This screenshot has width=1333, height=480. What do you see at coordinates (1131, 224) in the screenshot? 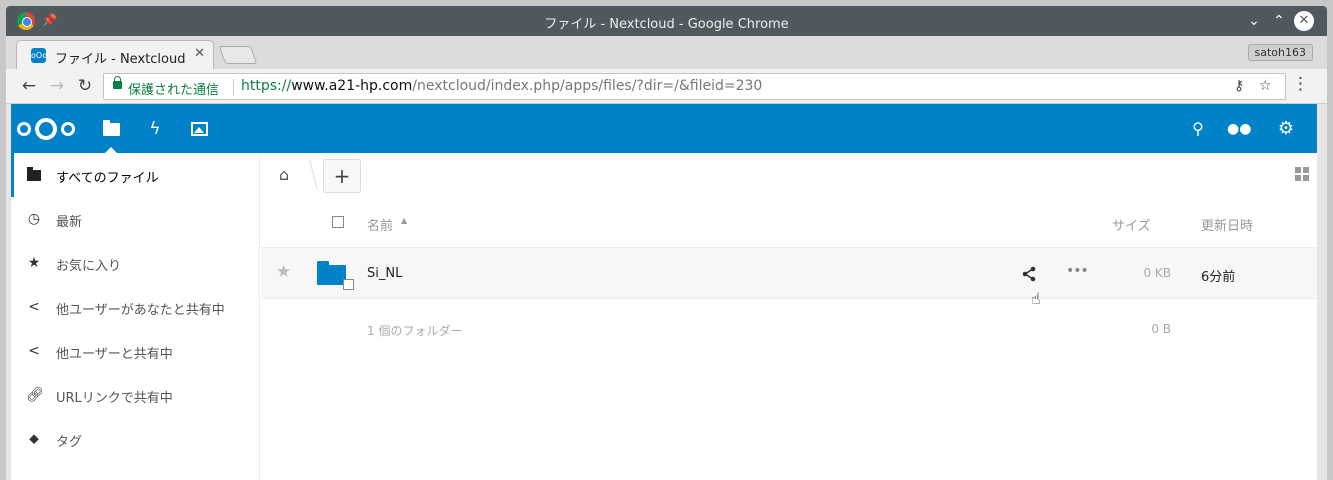
I see `column-size-header: サイズ` at bounding box center [1131, 224].